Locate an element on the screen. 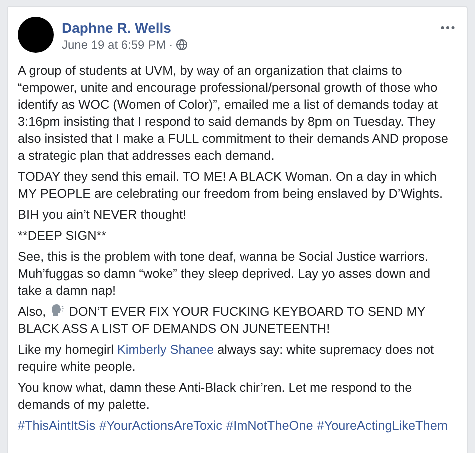 The height and width of the screenshot is (453, 475). profile-link: Kimberly Shanee is located at coordinates (165, 350).